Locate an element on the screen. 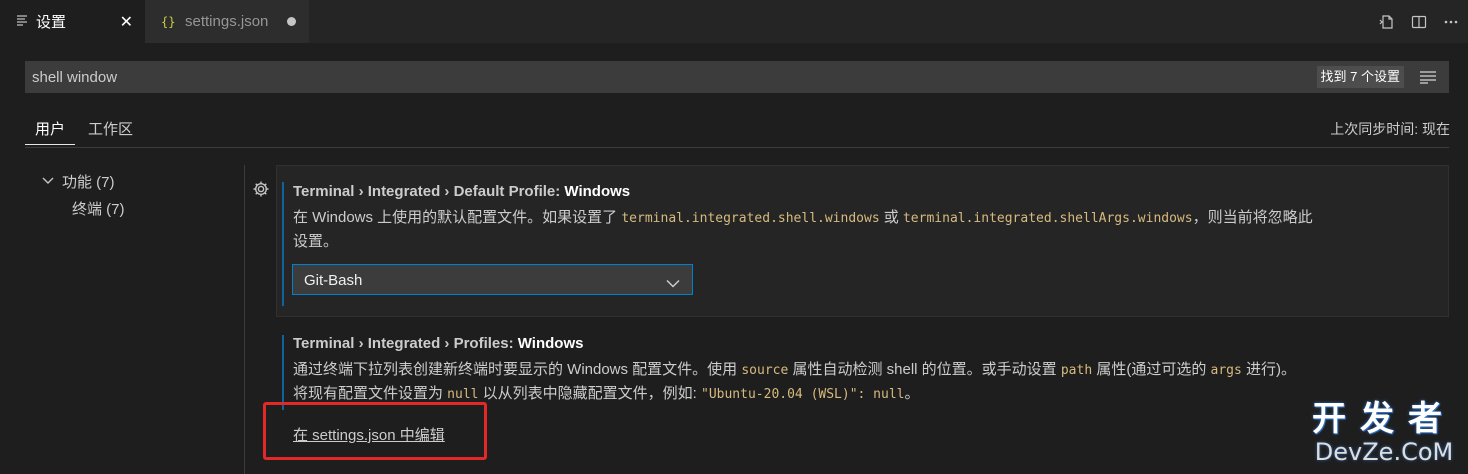 Image resolution: width=1468 pixels, height=474 pixels. watermark-line1: 开发者 is located at coordinates (1384, 419).